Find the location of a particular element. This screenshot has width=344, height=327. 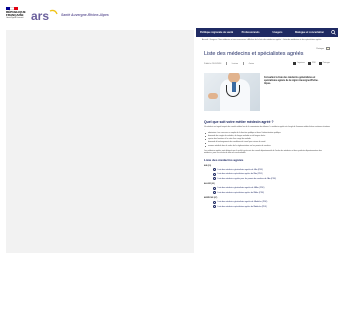

ars-subtitle: Santé Auvergne-Rhône-Alpes is located at coordinates (85, 15).